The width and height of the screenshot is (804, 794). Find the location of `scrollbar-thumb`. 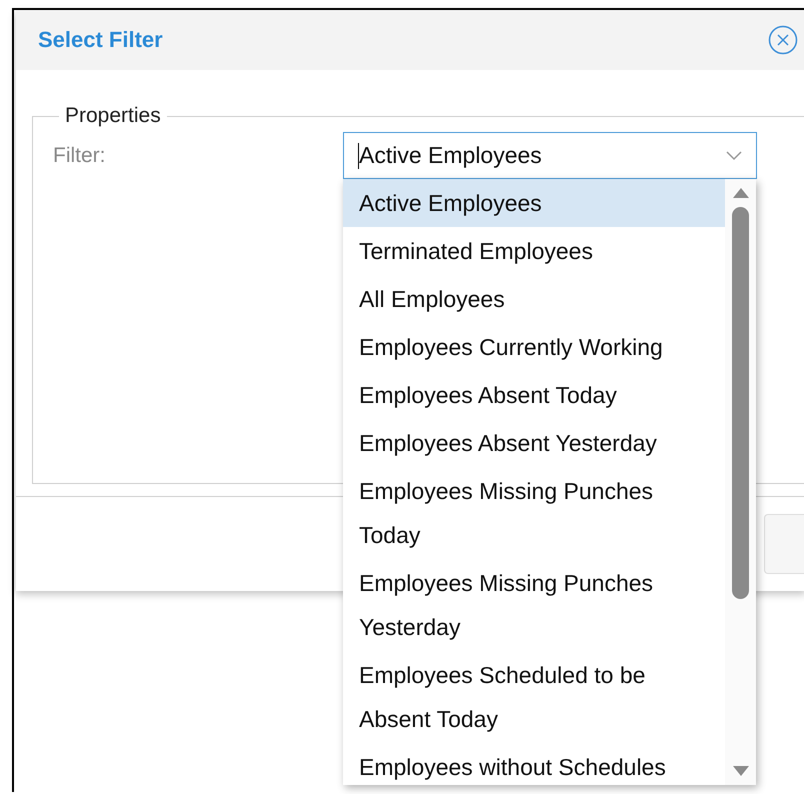

scrollbar-thumb is located at coordinates (740, 403).